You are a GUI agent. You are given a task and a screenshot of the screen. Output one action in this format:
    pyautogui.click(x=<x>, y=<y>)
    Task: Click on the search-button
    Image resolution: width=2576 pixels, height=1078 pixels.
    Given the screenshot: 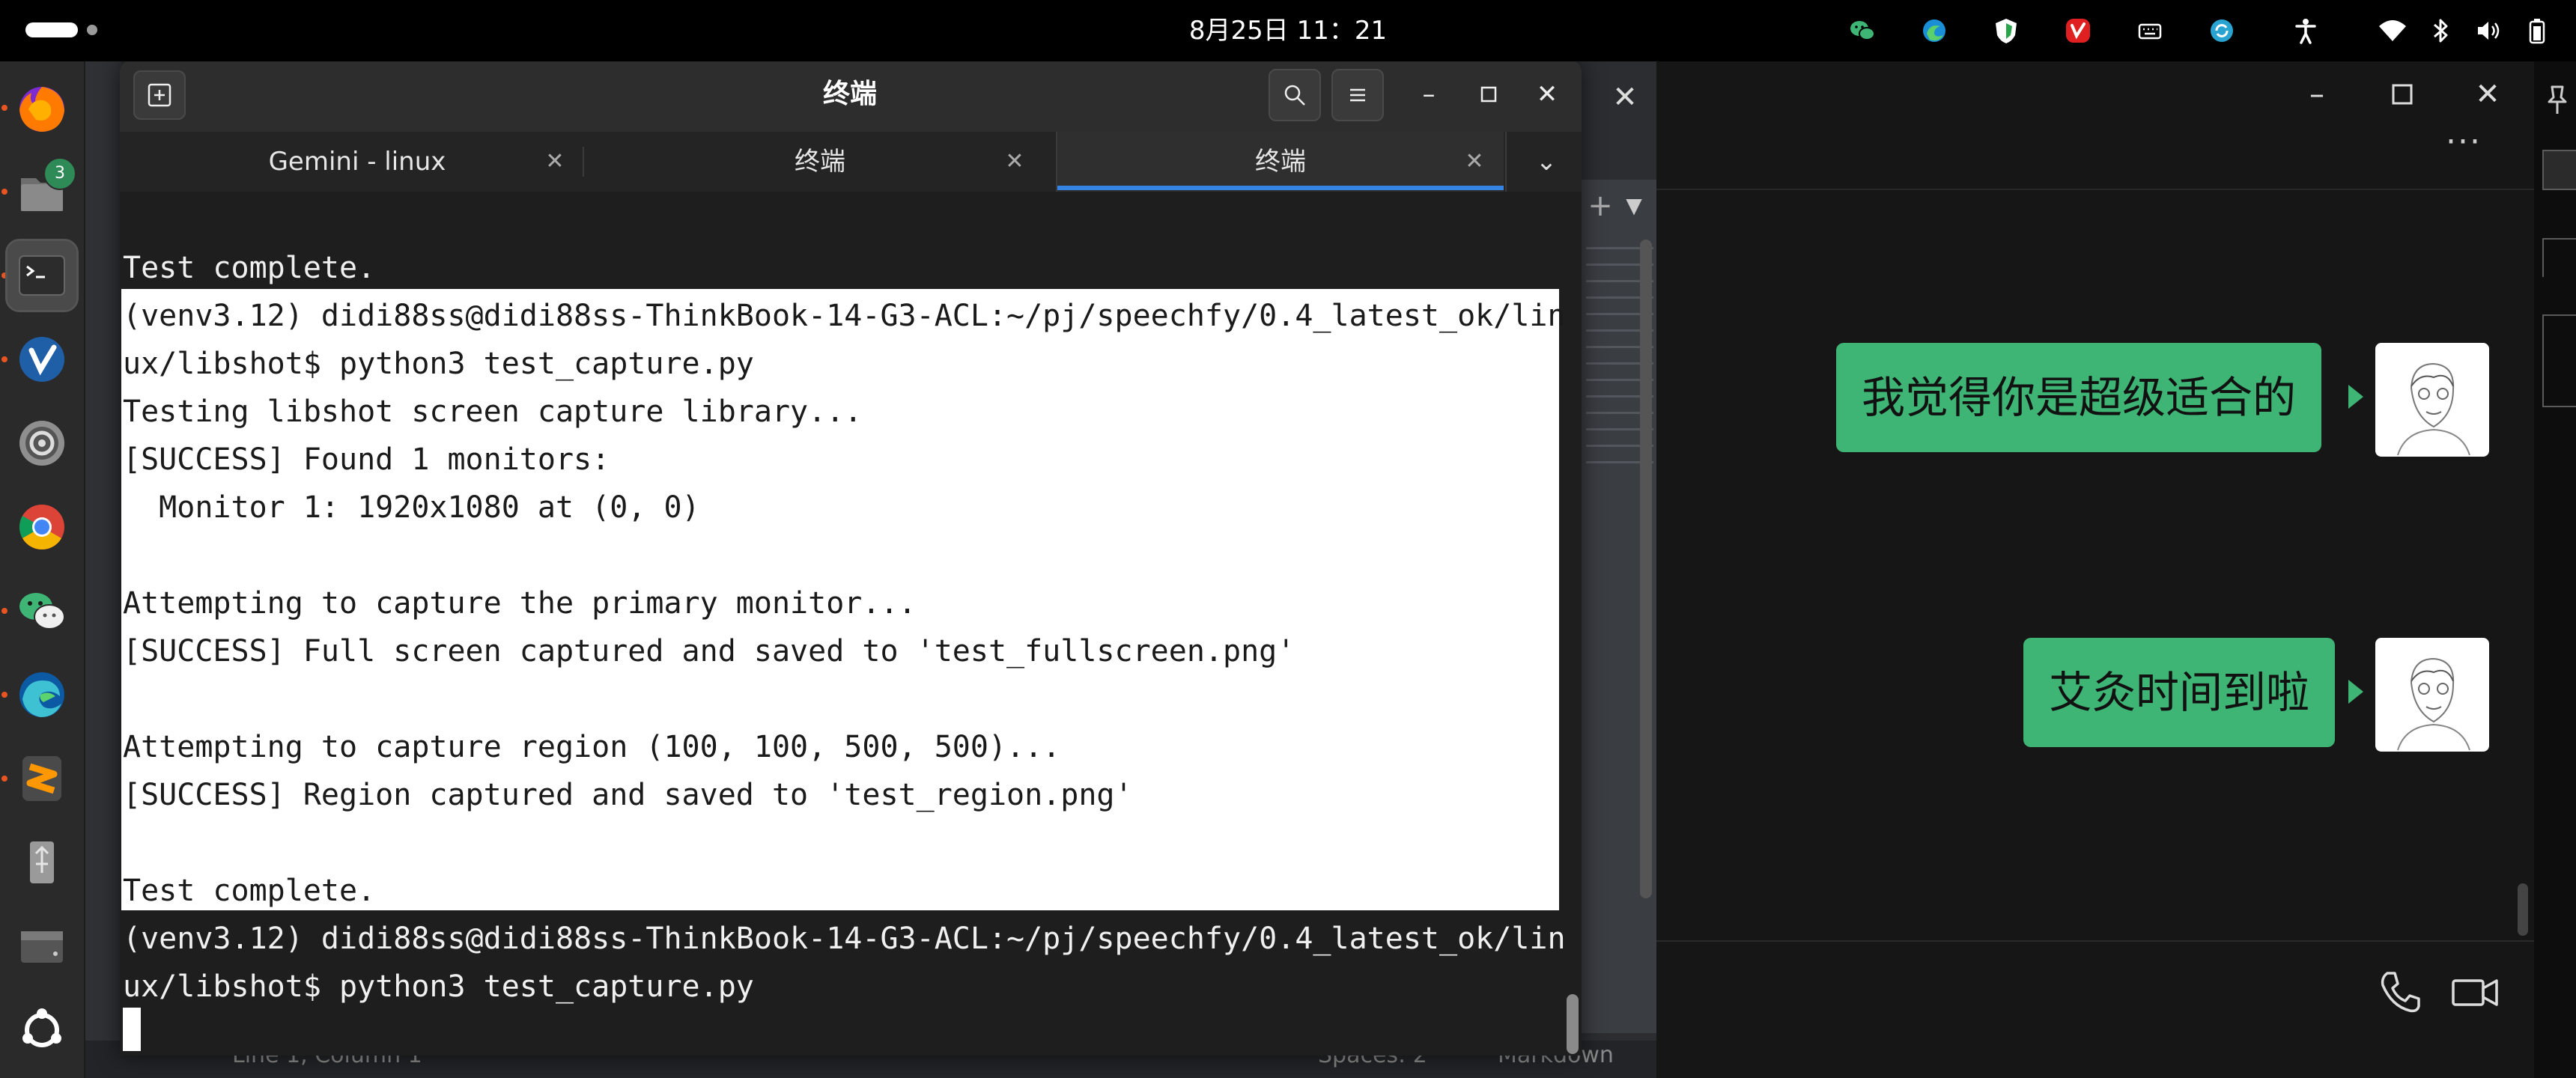 What is the action you would take?
    pyautogui.click(x=1295, y=95)
    